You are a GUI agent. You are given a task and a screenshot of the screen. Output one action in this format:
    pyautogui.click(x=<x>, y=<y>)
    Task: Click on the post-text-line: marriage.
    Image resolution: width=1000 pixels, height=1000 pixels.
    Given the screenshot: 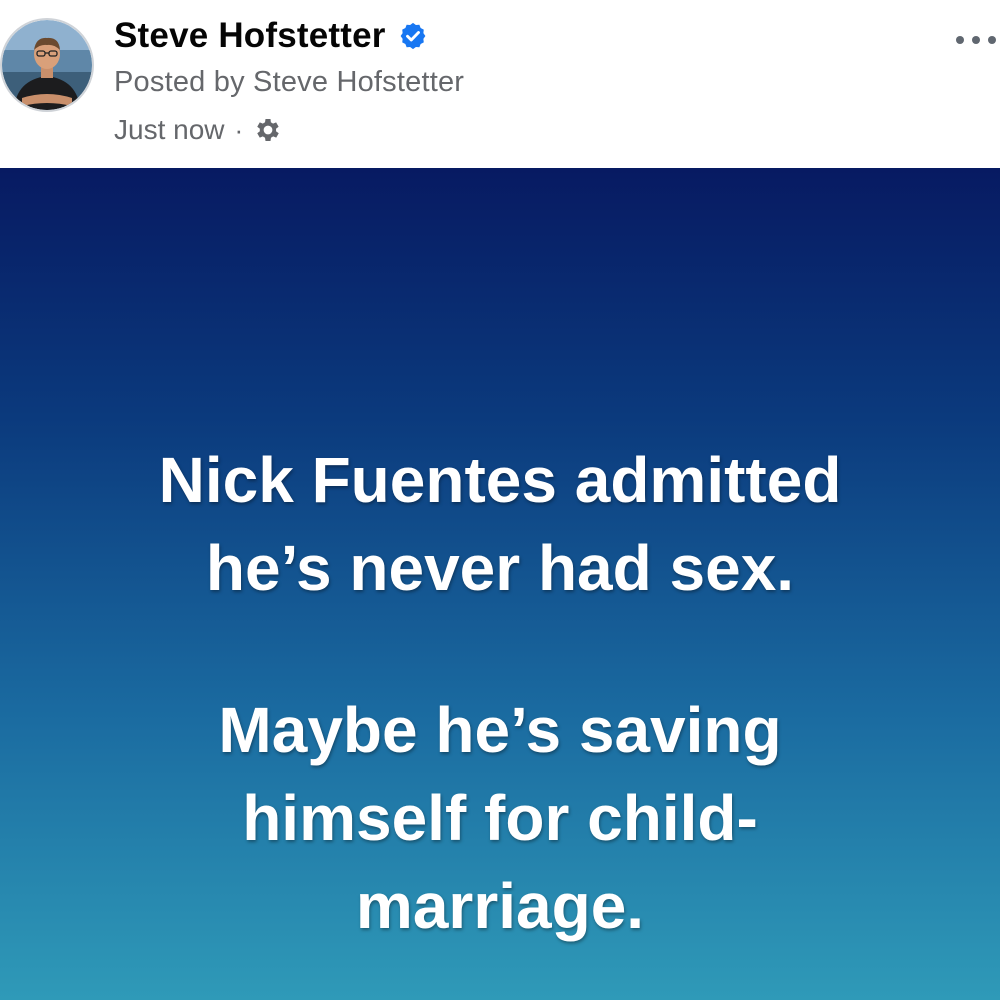 What is the action you would take?
    pyautogui.click(x=500, y=906)
    